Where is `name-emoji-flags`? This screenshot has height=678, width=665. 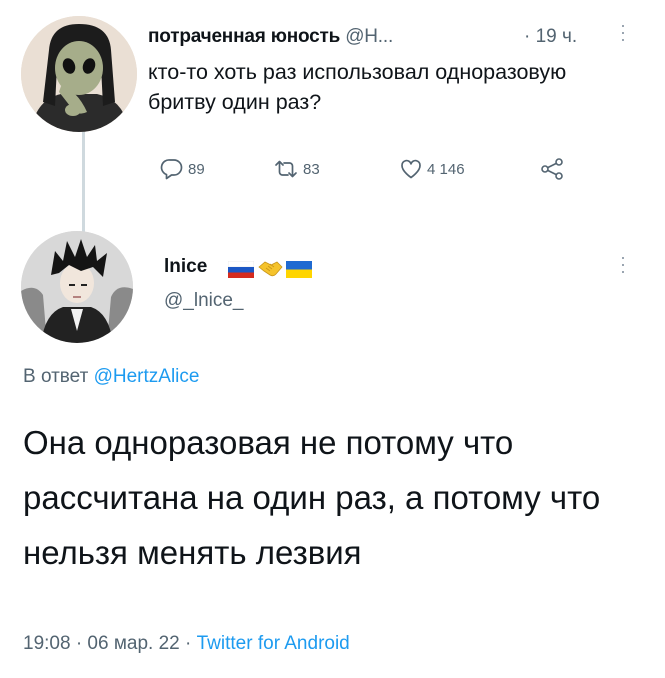
name-emoji-flags is located at coordinates (270, 269).